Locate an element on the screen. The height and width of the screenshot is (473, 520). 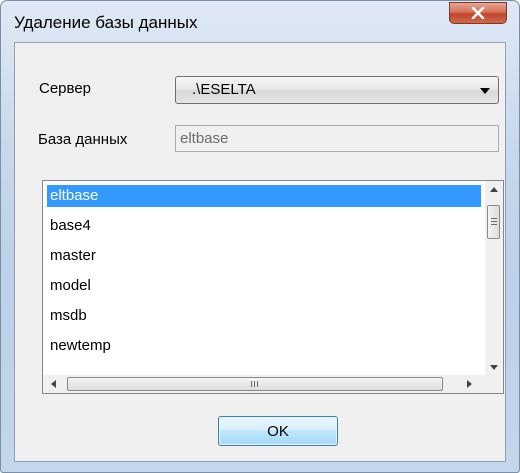
list-item: eltbase is located at coordinates (264, 196).